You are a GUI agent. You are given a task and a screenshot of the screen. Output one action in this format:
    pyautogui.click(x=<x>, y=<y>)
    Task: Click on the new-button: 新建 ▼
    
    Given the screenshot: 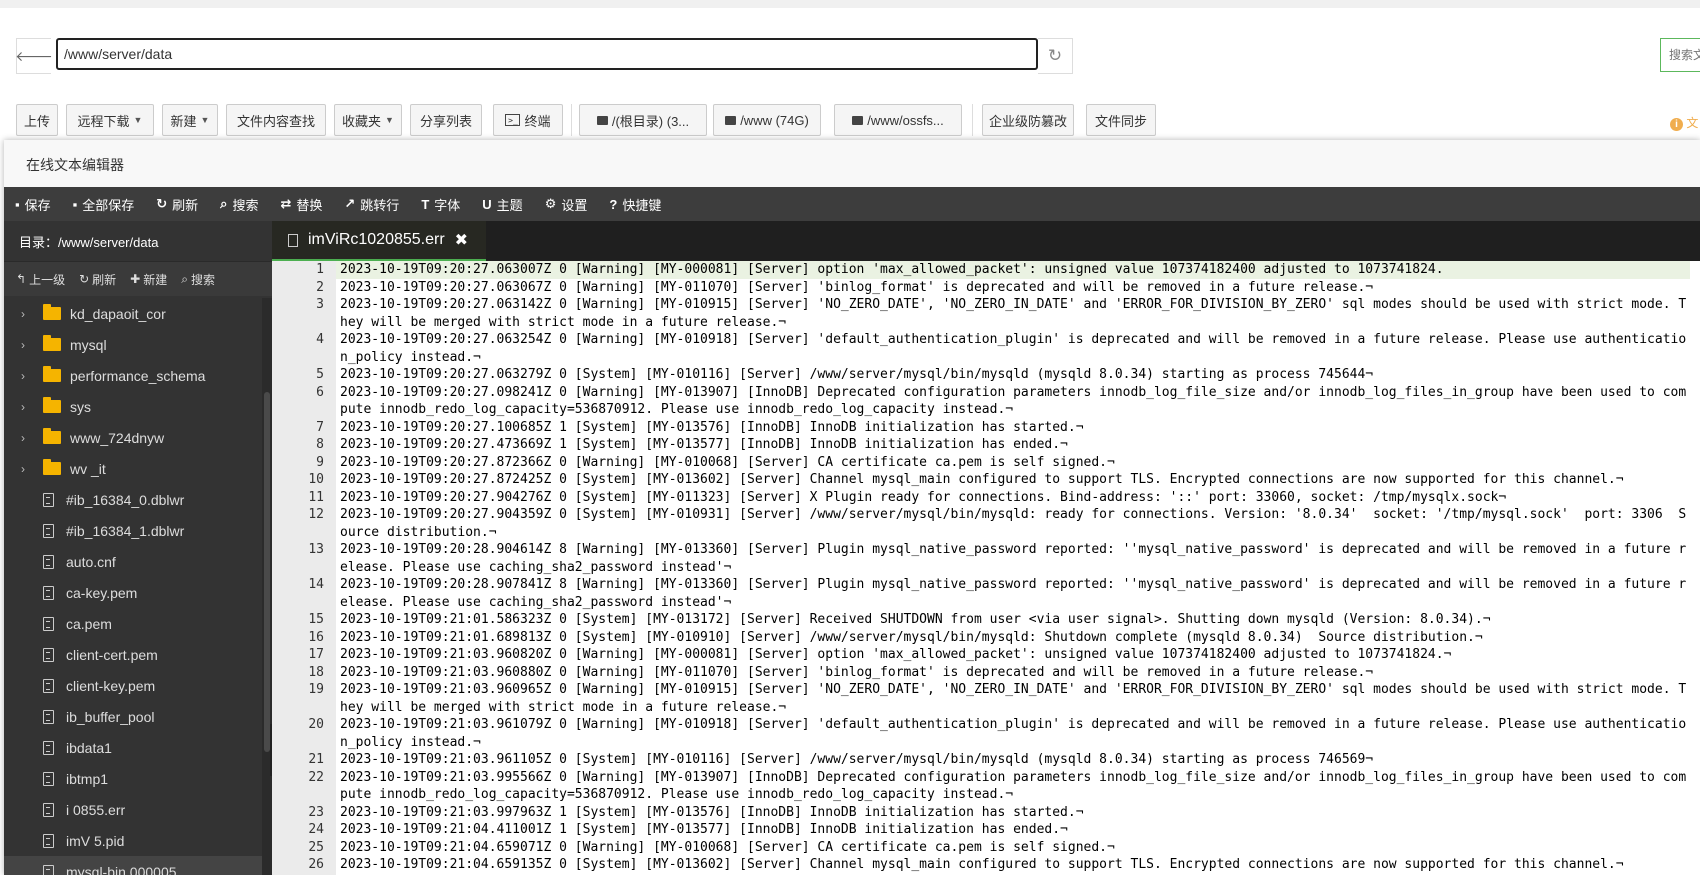 What is the action you would take?
    pyautogui.click(x=190, y=120)
    